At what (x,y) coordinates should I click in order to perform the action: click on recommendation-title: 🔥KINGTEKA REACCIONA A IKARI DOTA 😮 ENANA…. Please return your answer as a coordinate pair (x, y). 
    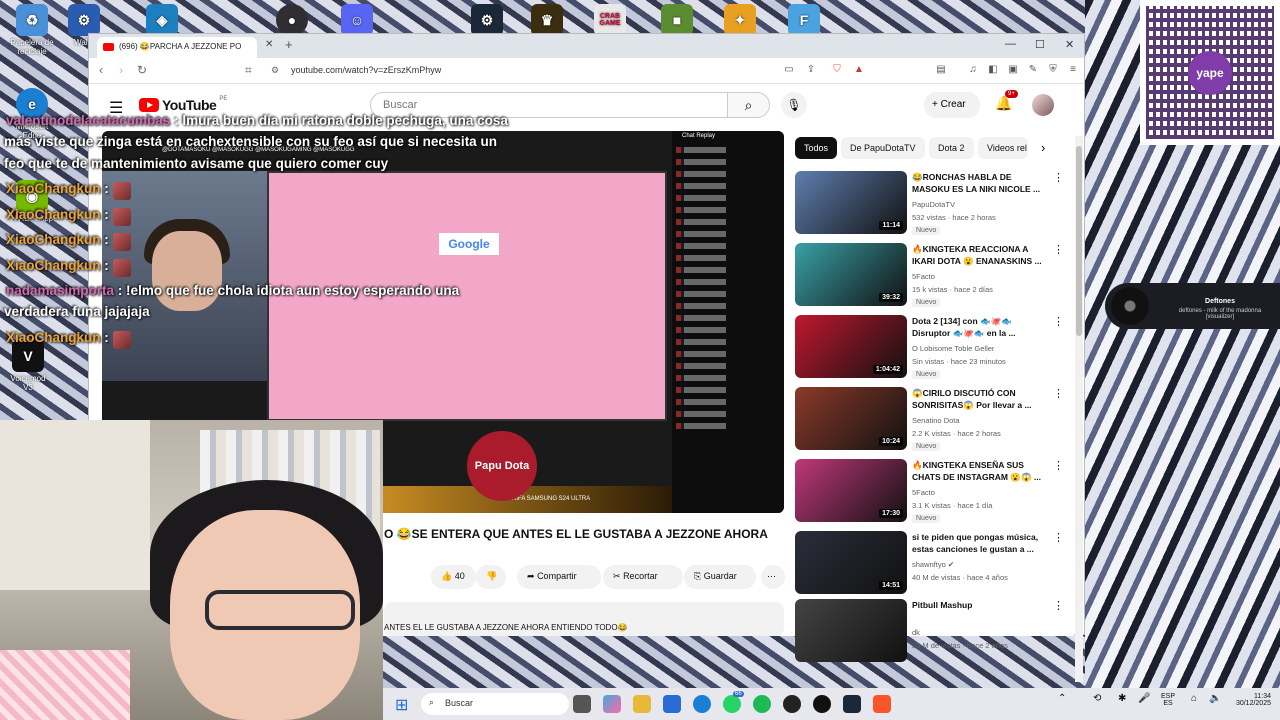
    Looking at the image, I should click on (979, 255).